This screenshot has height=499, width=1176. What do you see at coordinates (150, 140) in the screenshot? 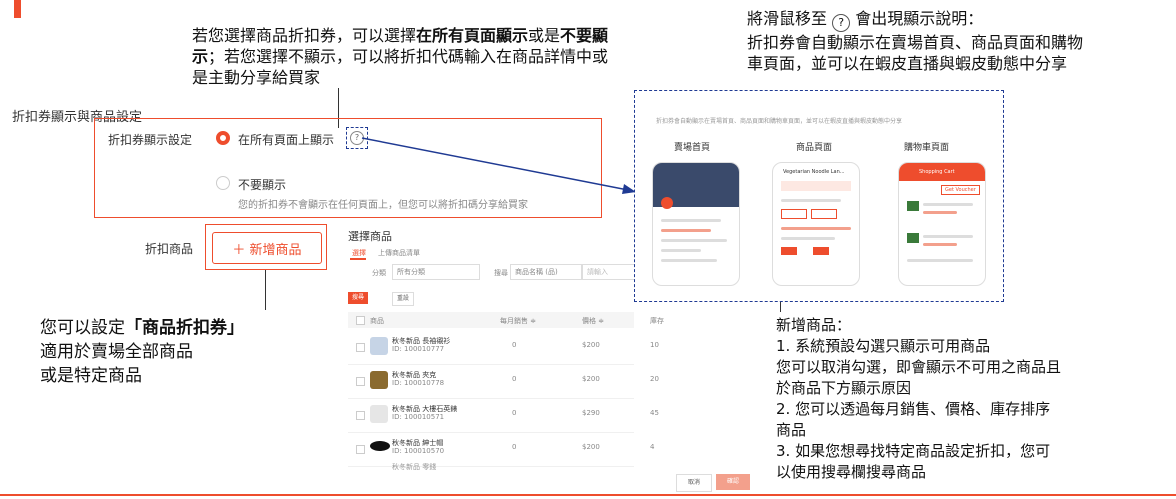
I see `display-setting-label: 折扣券顯示設定` at bounding box center [150, 140].